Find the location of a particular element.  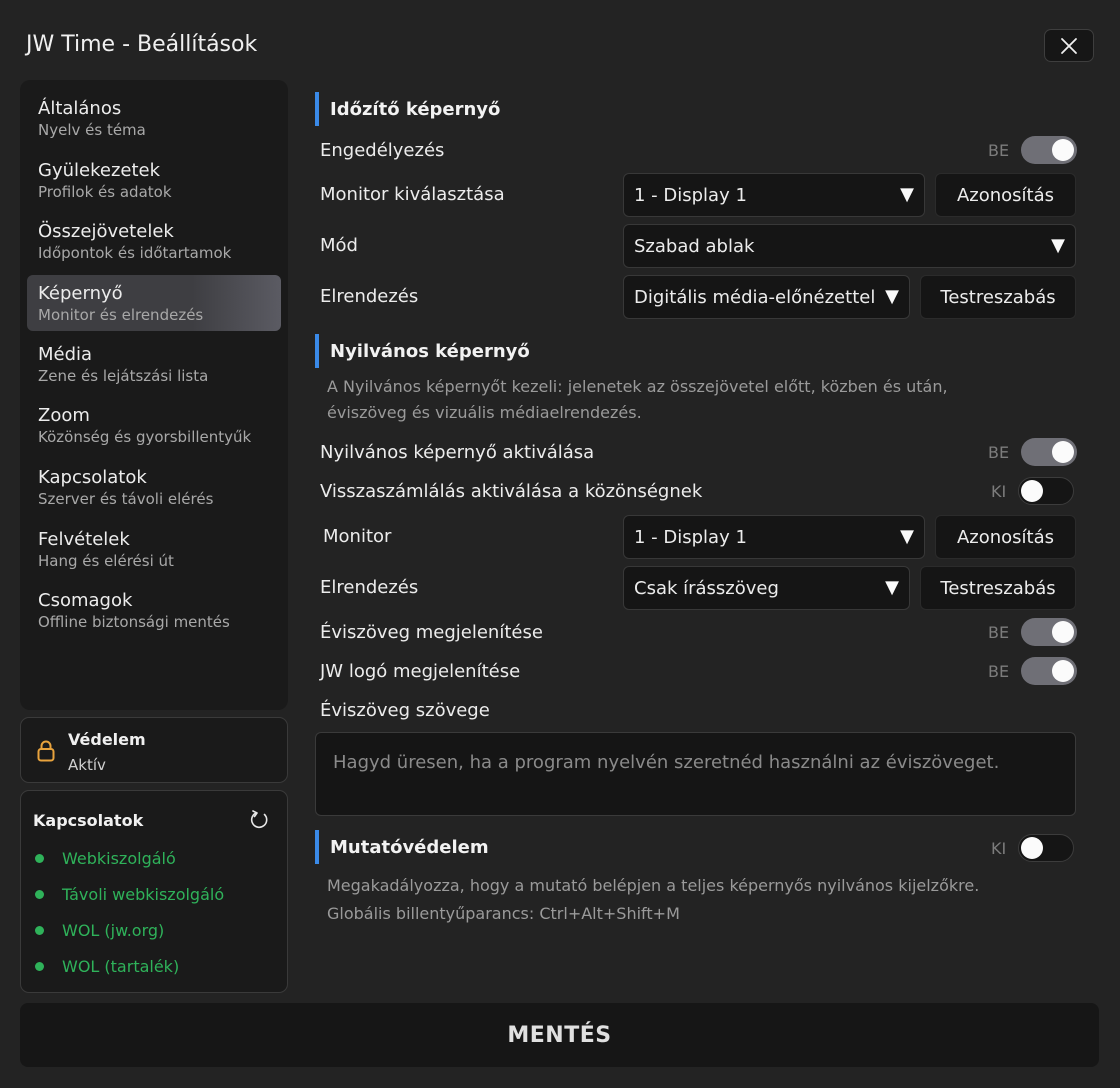

section-title: Mutatóvédelem is located at coordinates (409, 847).